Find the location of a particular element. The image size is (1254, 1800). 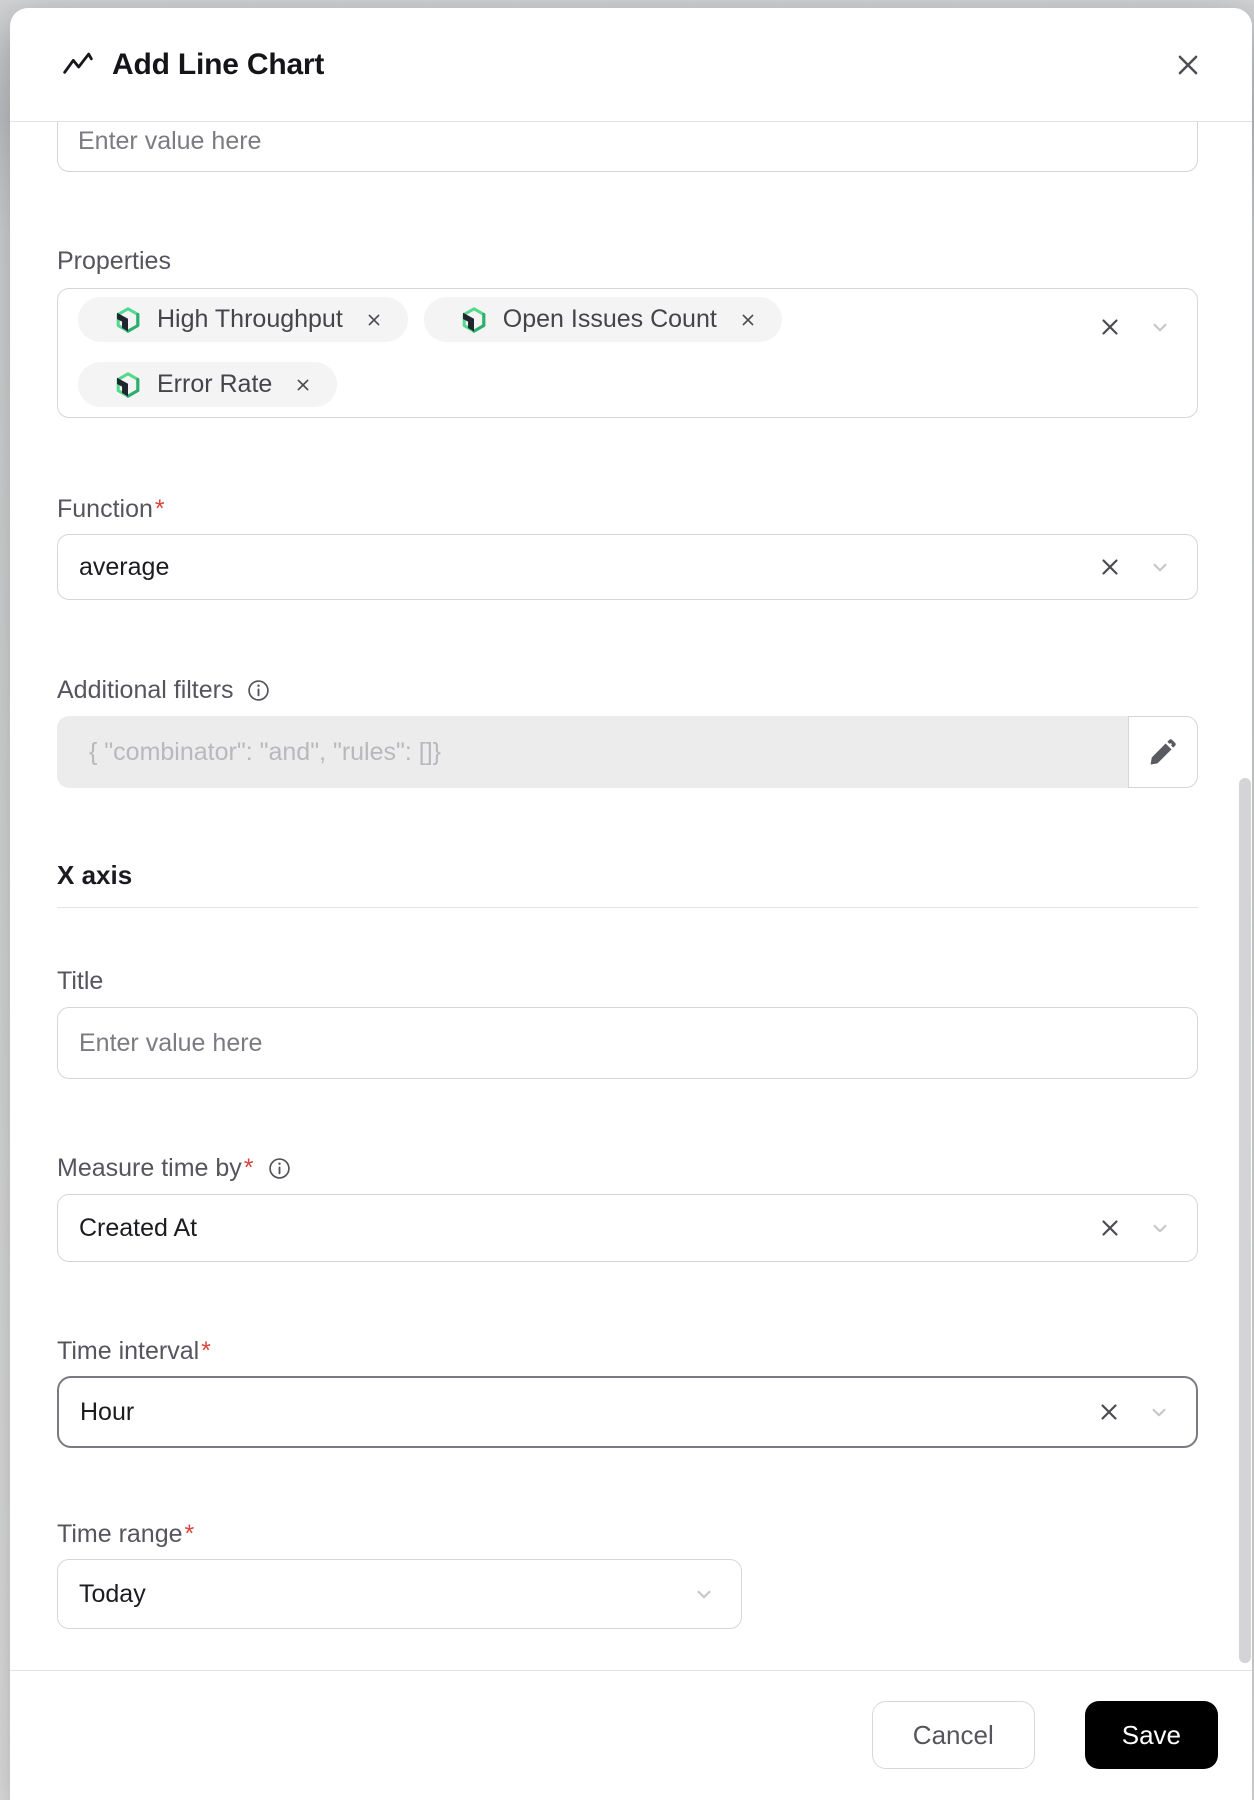

time-interval-label: Time interval * is located at coordinates (627, 1351).